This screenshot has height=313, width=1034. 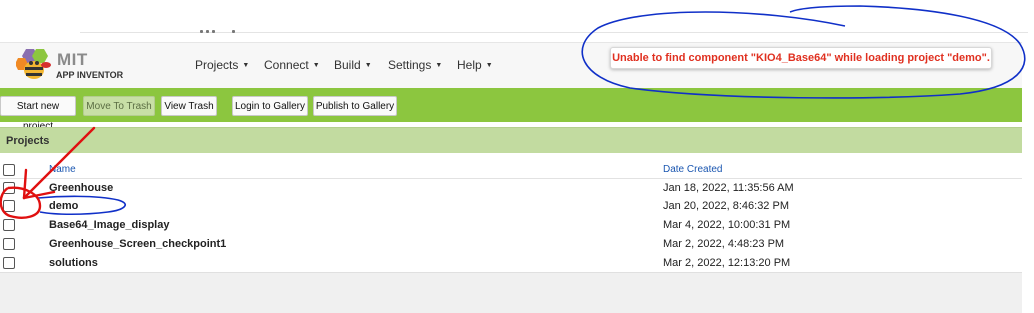 I want to click on app-logo: MIT APP INVENTOR, so click(x=71, y=66).